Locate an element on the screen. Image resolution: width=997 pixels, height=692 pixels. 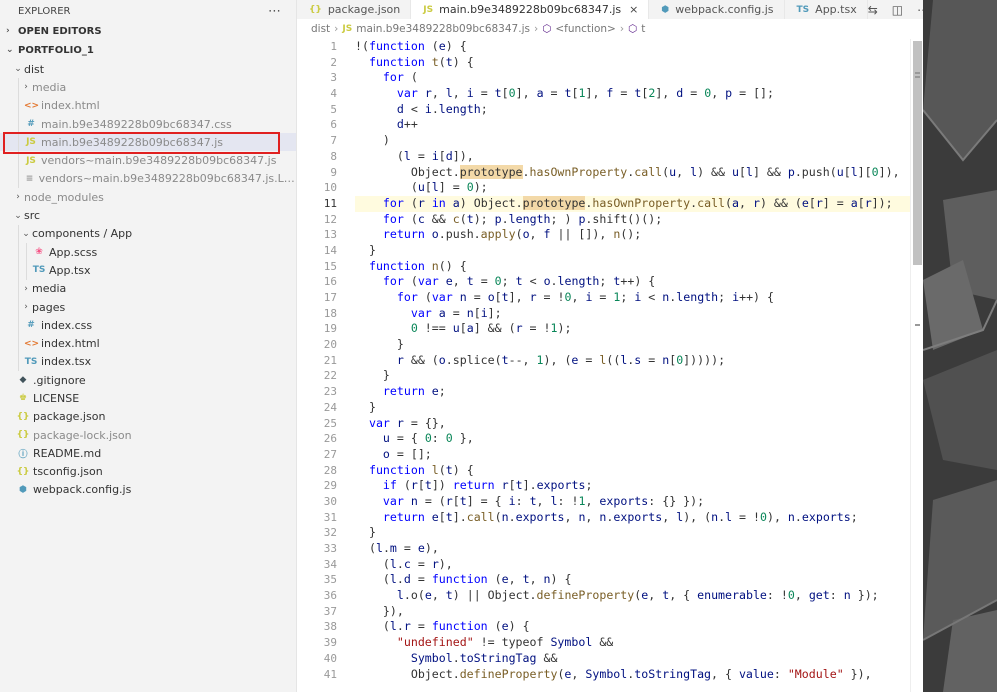
code-line: d++ is located at coordinates (632, 125).